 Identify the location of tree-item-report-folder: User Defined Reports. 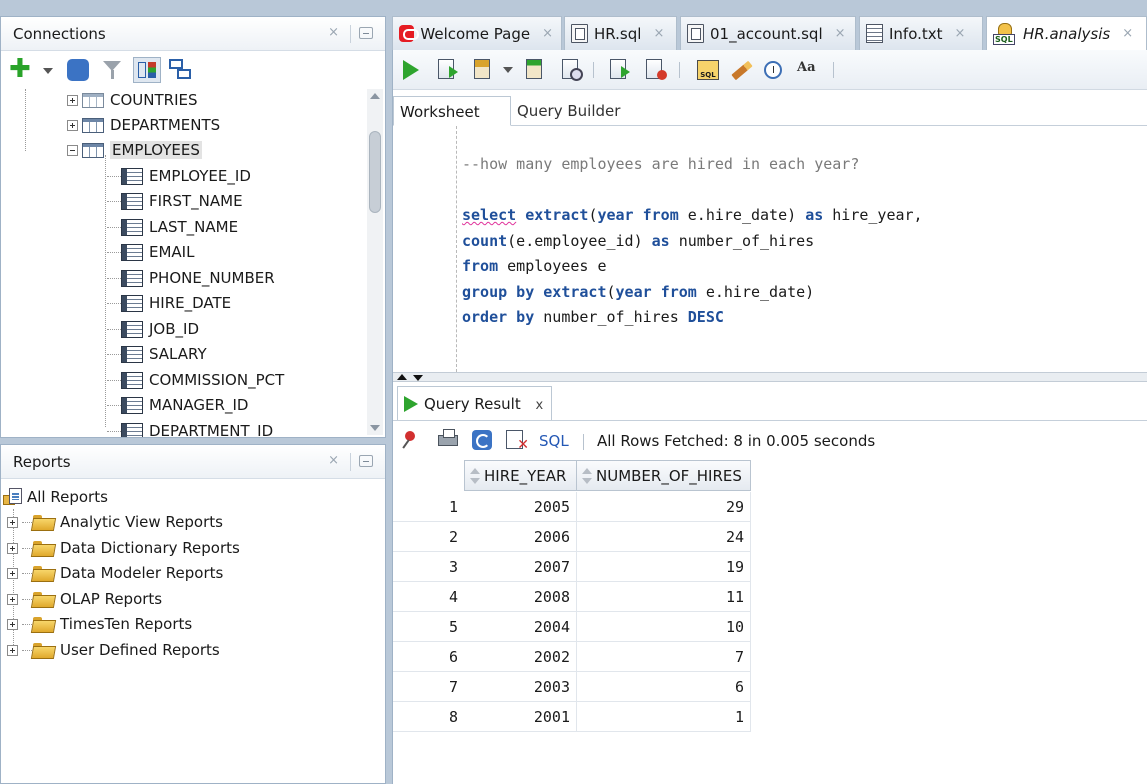
(113, 650).